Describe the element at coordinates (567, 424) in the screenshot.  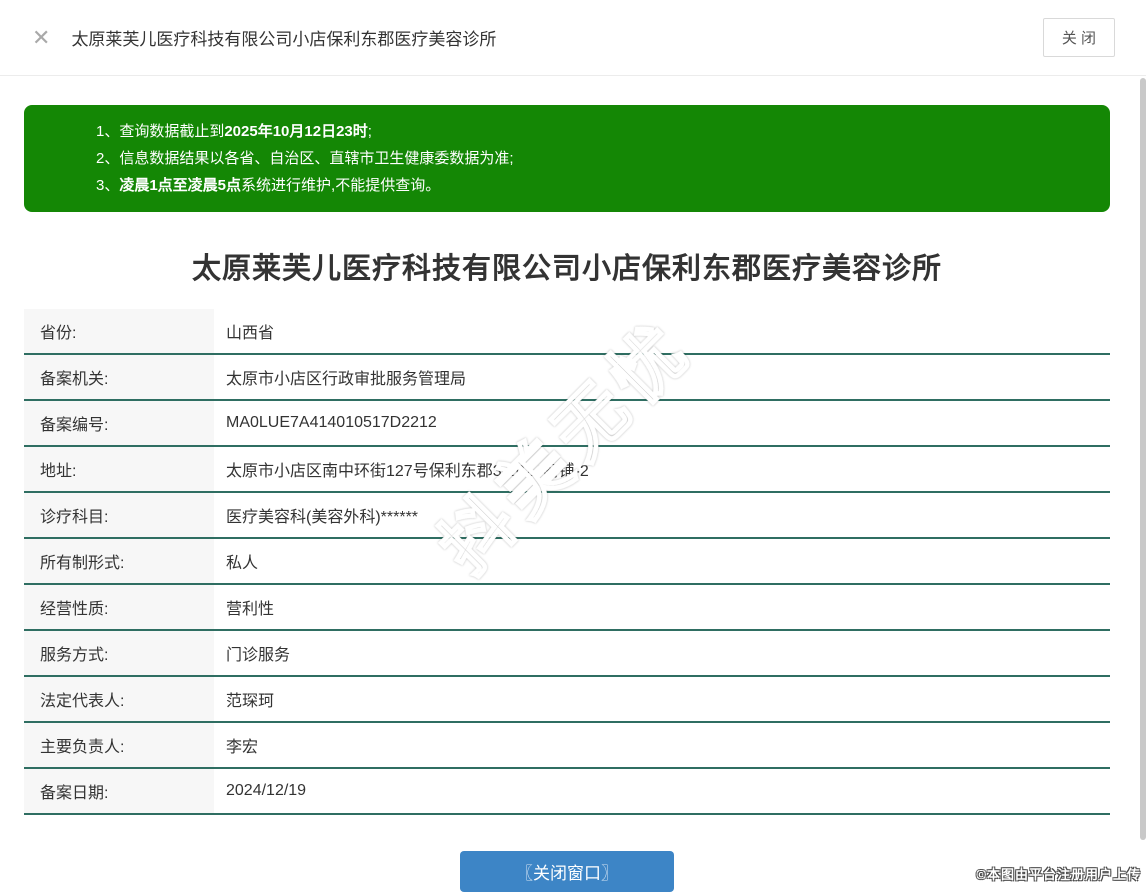
I see `table-row: 备案编号: MA0LUE7A414010517D2212` at that location.